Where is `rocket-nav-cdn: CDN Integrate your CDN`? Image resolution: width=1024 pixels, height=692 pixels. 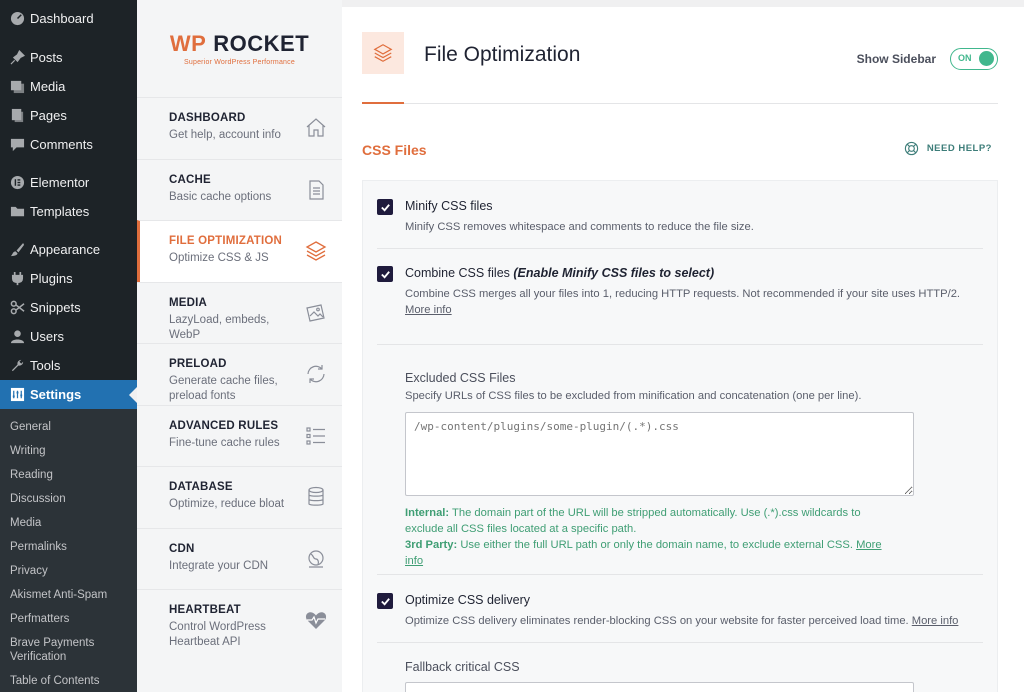 rocket-nav-cdn: CDN Integrate your CDN is located at coordinates (239, 558).